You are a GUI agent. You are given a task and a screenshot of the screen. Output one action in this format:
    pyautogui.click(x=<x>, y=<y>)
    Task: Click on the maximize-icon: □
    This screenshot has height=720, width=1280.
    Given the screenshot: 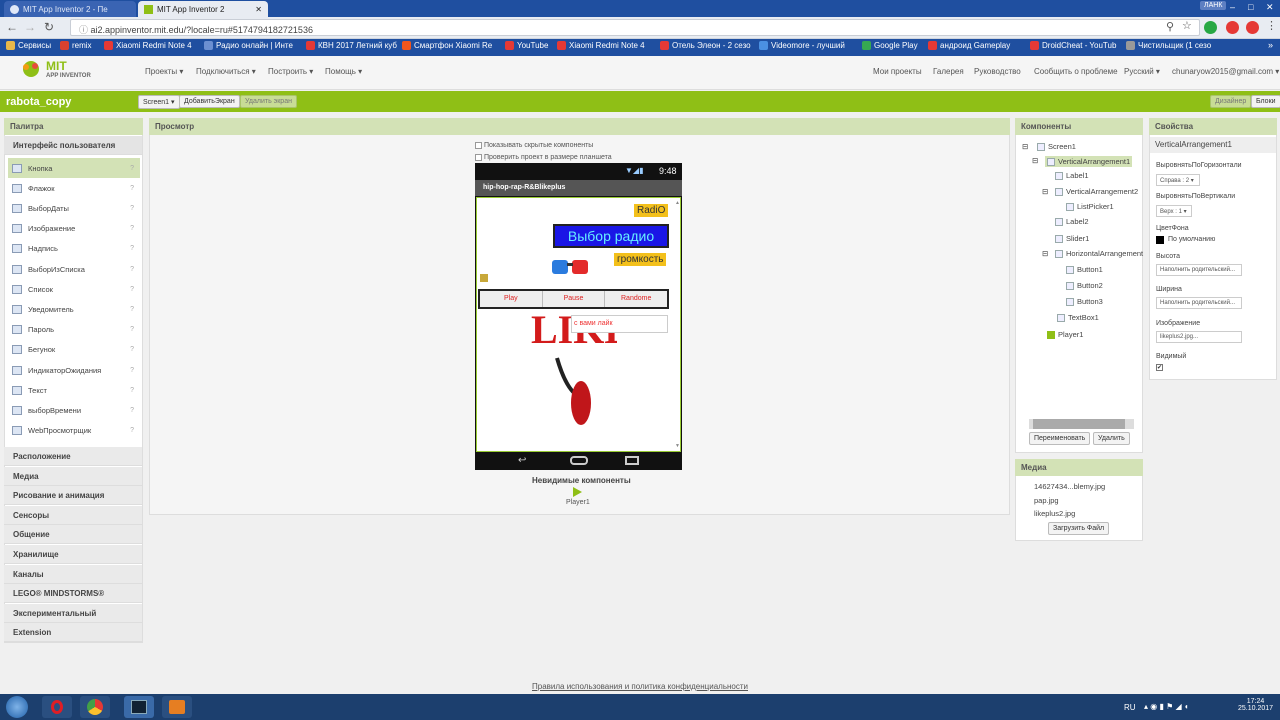 What is the action you would take?
    pyautogui.click(x=1250, y=7)
    